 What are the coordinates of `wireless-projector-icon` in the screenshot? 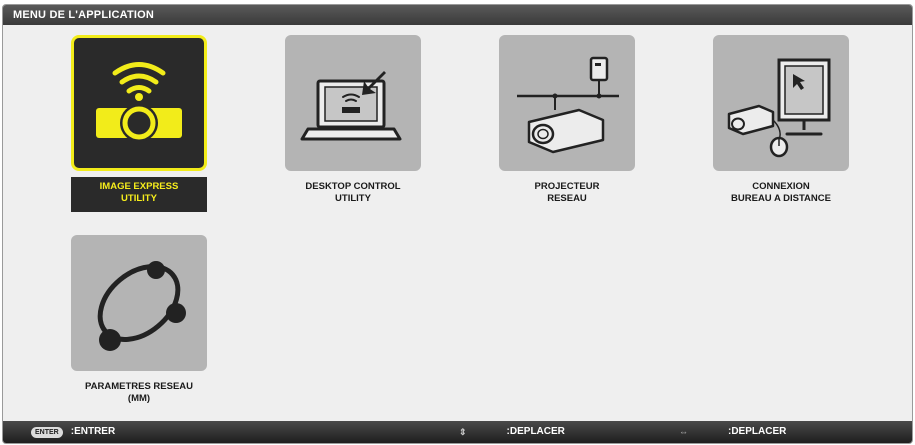 It's located at (139, 102).